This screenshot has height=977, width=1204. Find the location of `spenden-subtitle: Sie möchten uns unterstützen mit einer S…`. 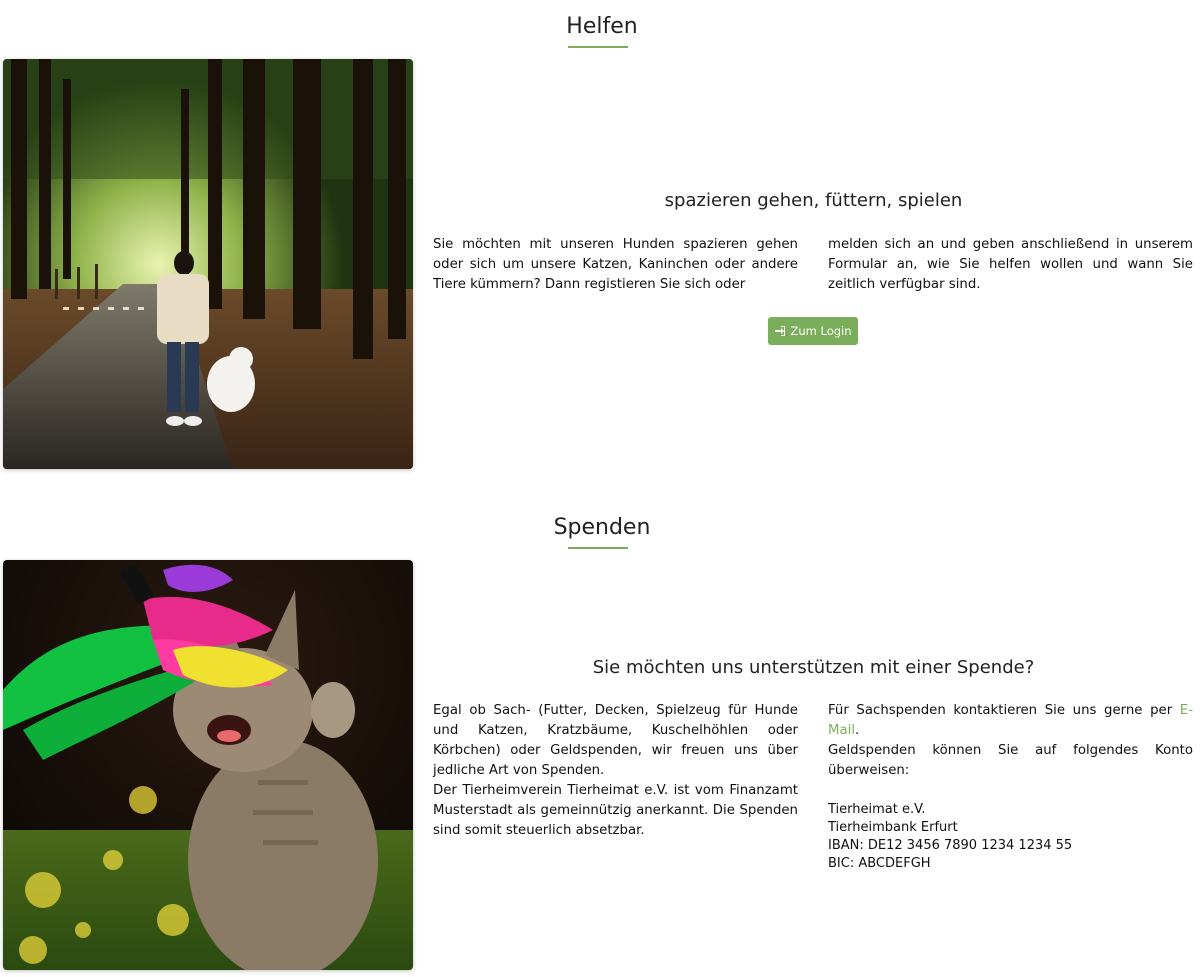

spenden-subtitle: Sie möchten uns unterstützen mit einer S… is located at coordinates (813, 667).